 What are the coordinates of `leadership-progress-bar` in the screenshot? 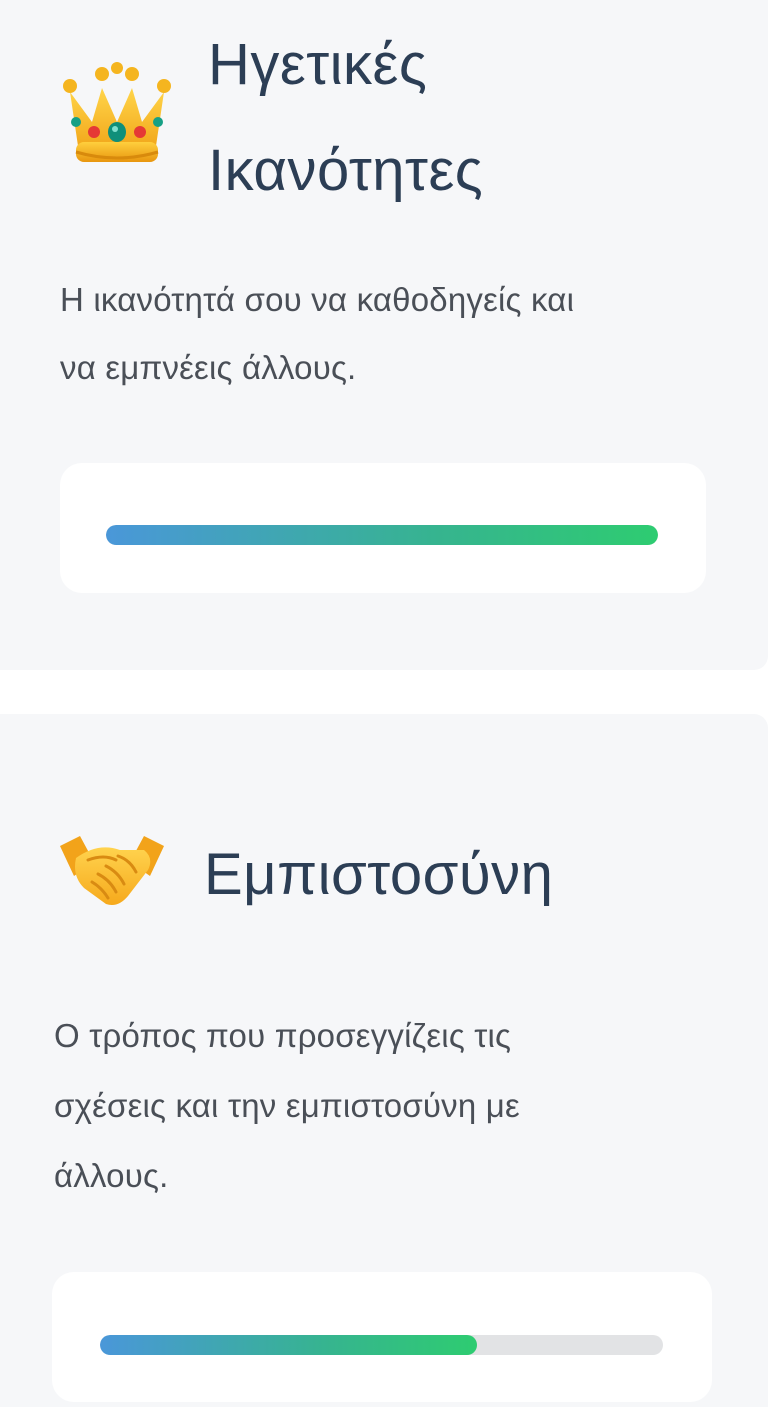 It's located at (382, 535).